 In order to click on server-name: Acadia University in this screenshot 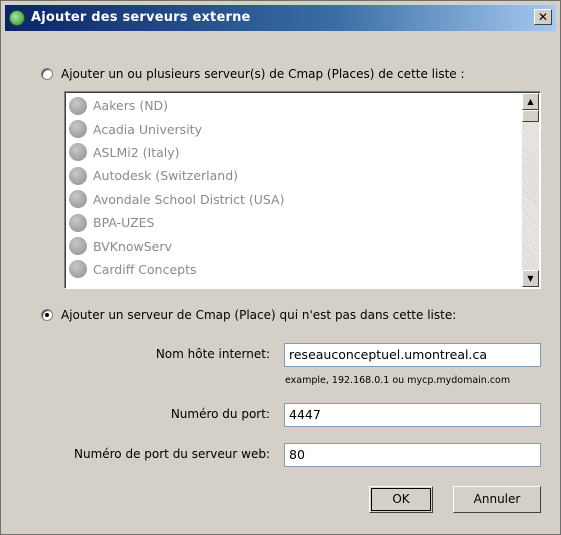, I will do `click(147, 129)`.